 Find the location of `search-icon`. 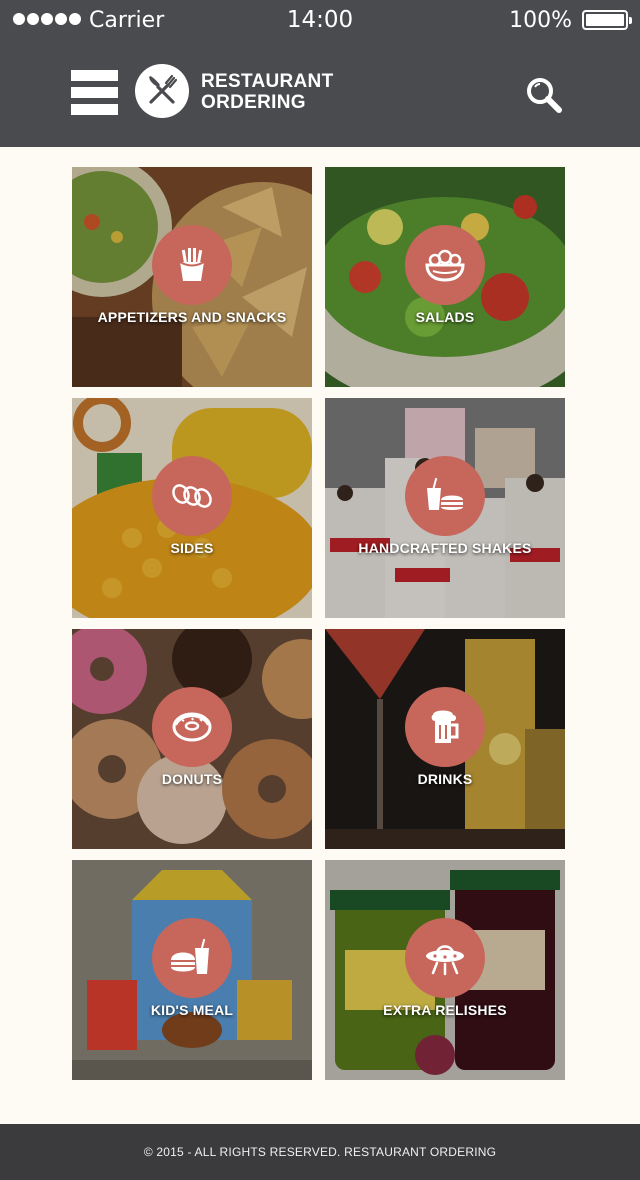

search-icon is located at coordinates (544, 95).